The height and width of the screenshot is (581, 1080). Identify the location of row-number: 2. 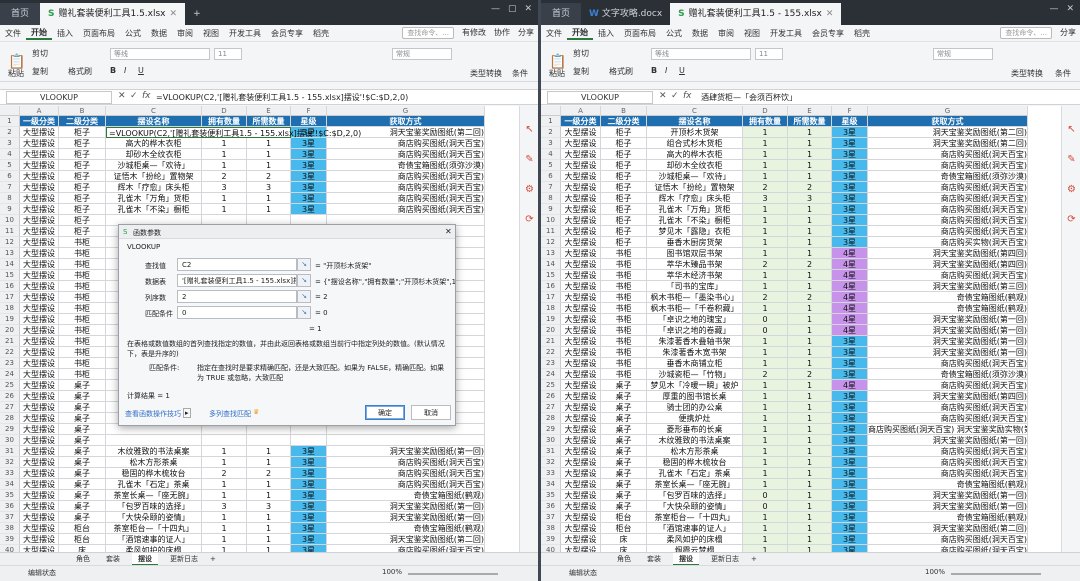
(10, 132).